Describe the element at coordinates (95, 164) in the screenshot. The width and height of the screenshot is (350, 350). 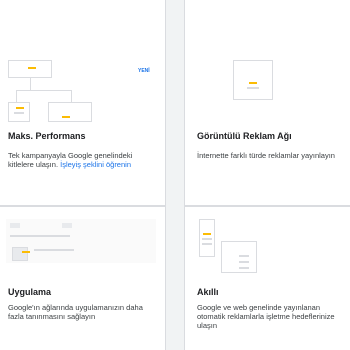
I see `learn-more-link: İşleyiş şeklini öğrenin` at that location.